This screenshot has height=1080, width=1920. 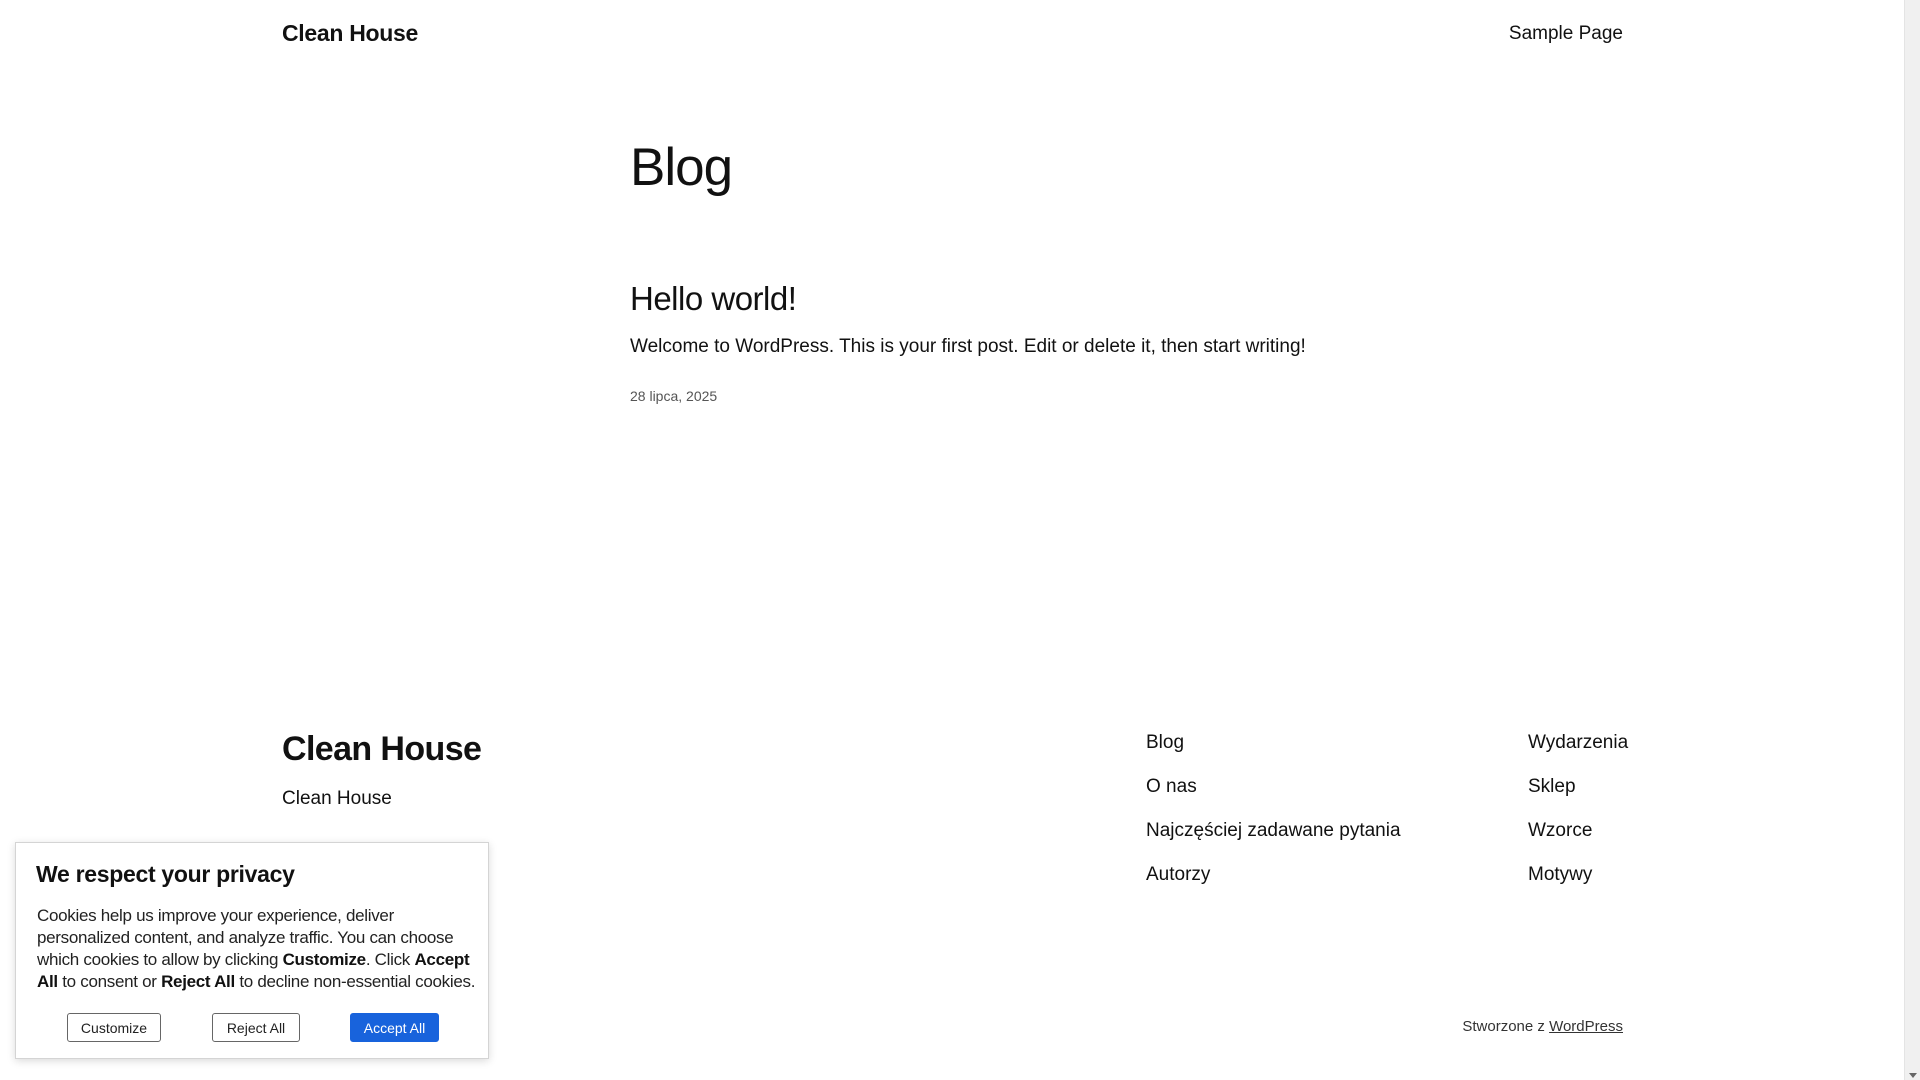 What do you see at coordinates (1578, 742) in the screenshot?
I see `footer-link-events: Wydarzenia` at bounding box center [1578, 742].